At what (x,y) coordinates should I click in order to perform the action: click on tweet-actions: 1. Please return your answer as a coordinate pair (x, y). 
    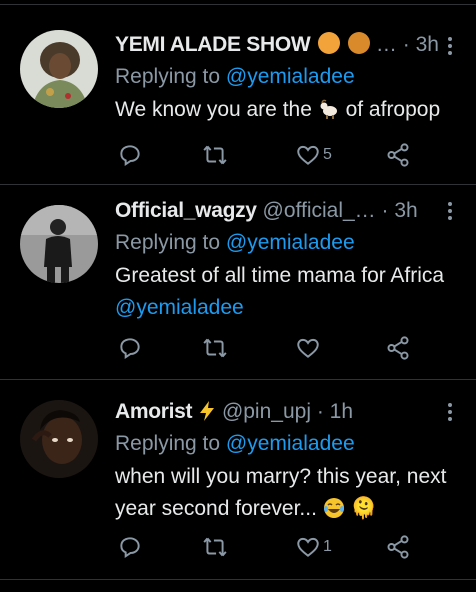
    Looking at the image, I should click on (265, 547).